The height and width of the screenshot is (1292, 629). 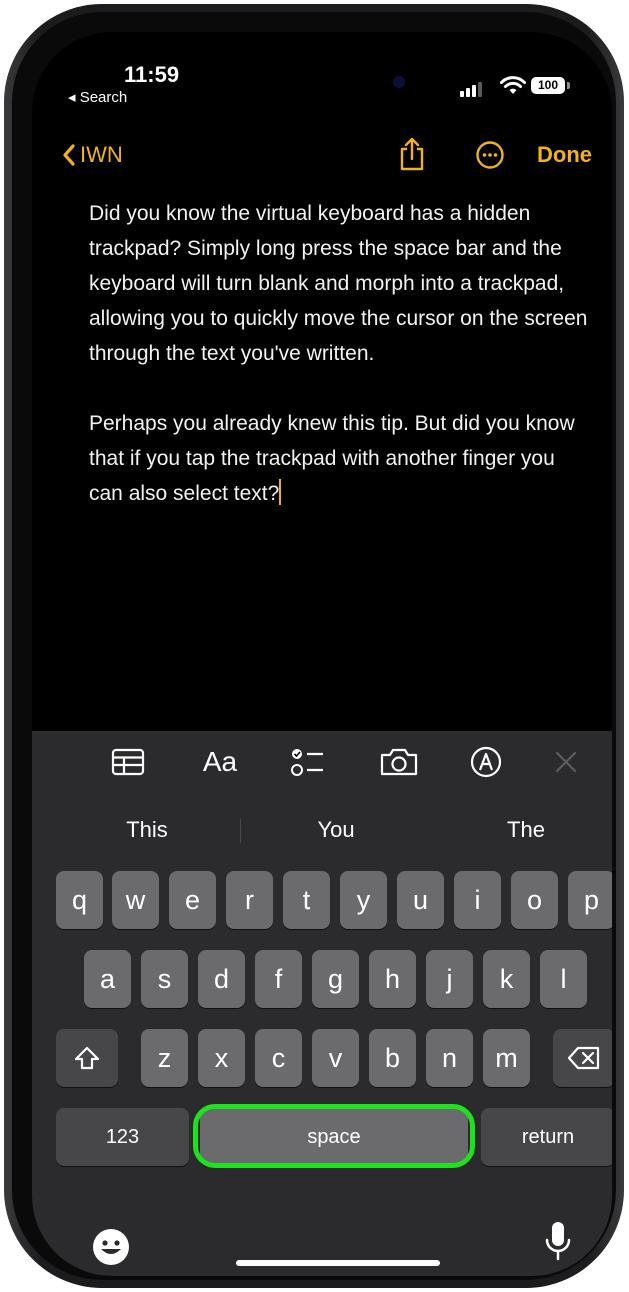 I want to click on back-button: IWN, so click(x=92, y=155).